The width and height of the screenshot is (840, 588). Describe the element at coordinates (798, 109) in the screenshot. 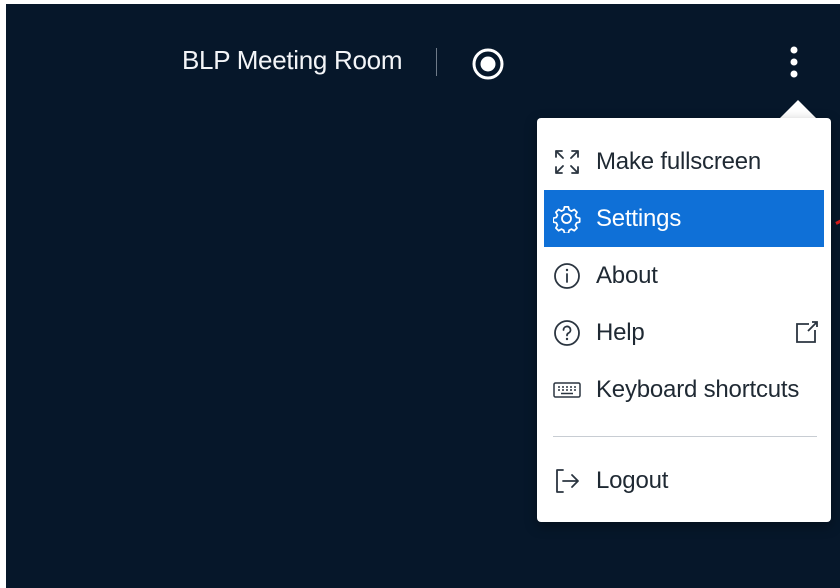

I see `menu-arrow` at that location.